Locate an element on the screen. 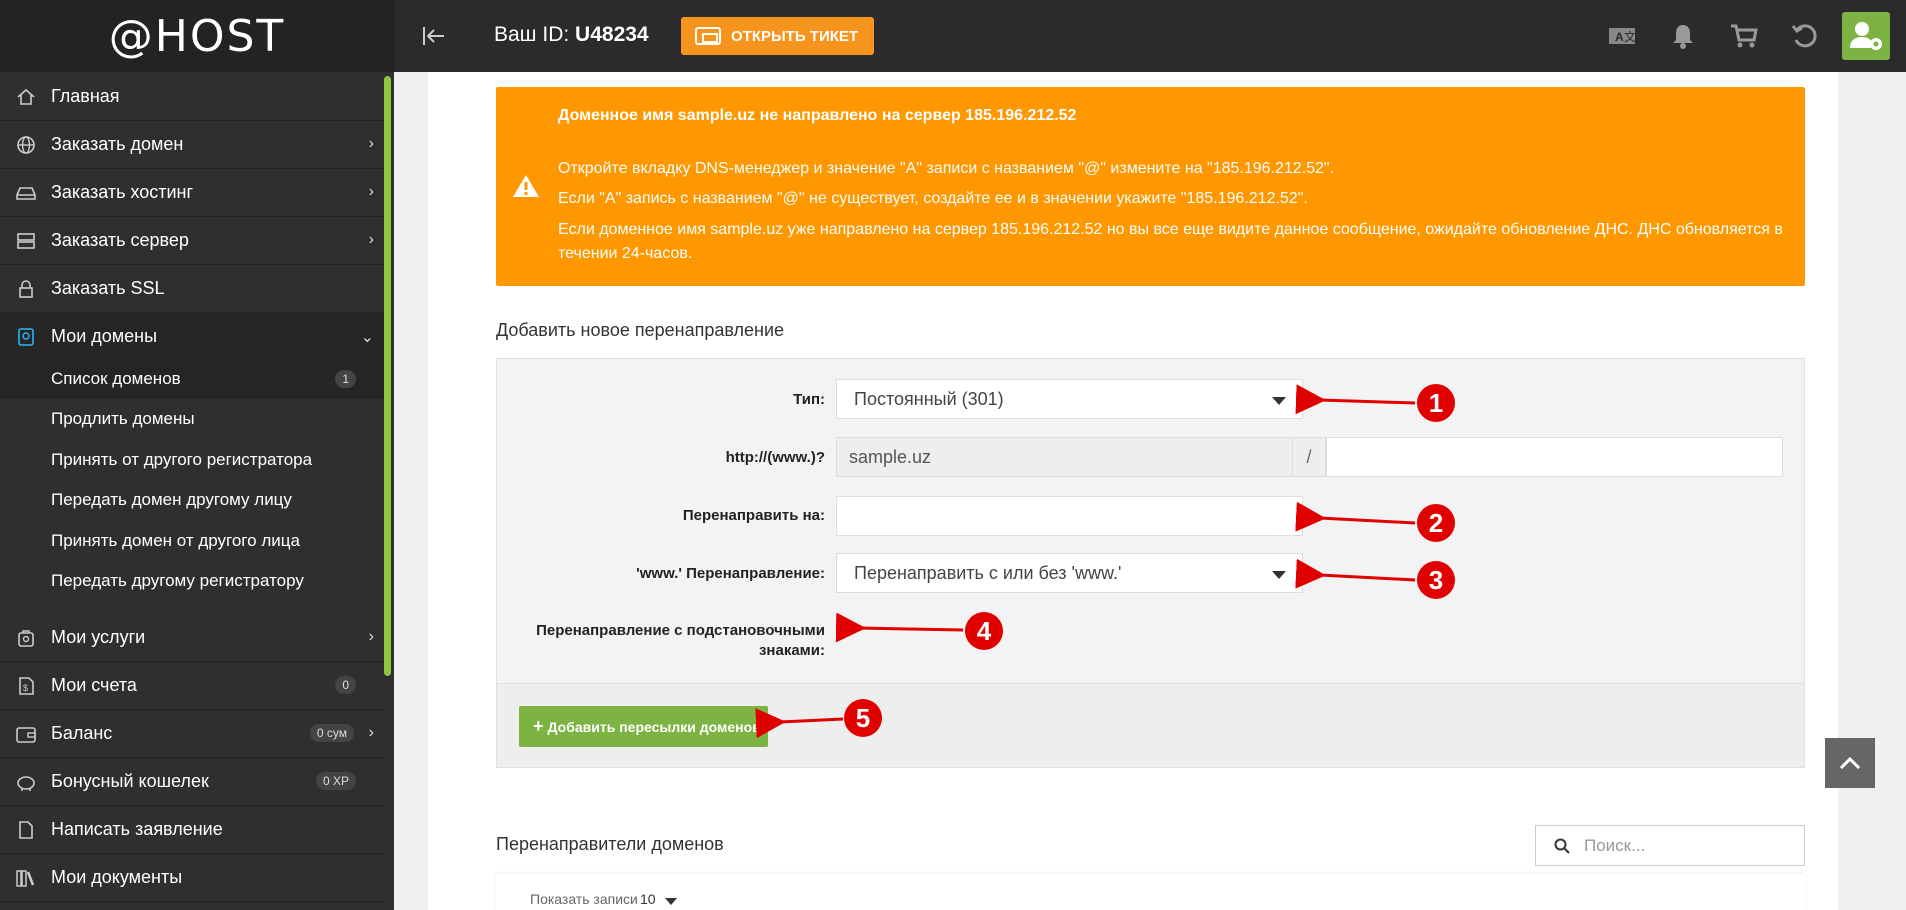 This screenshot has height=910, width=1906. add-redirect-label: Добавить пересылки доменов is located at coordinates (654, 726).